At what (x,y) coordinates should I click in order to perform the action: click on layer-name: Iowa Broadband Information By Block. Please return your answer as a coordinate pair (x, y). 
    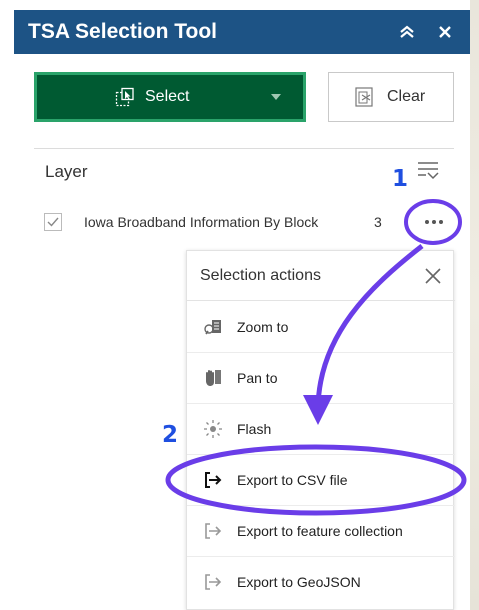
    Looking at the image, I should click on (201, 222).